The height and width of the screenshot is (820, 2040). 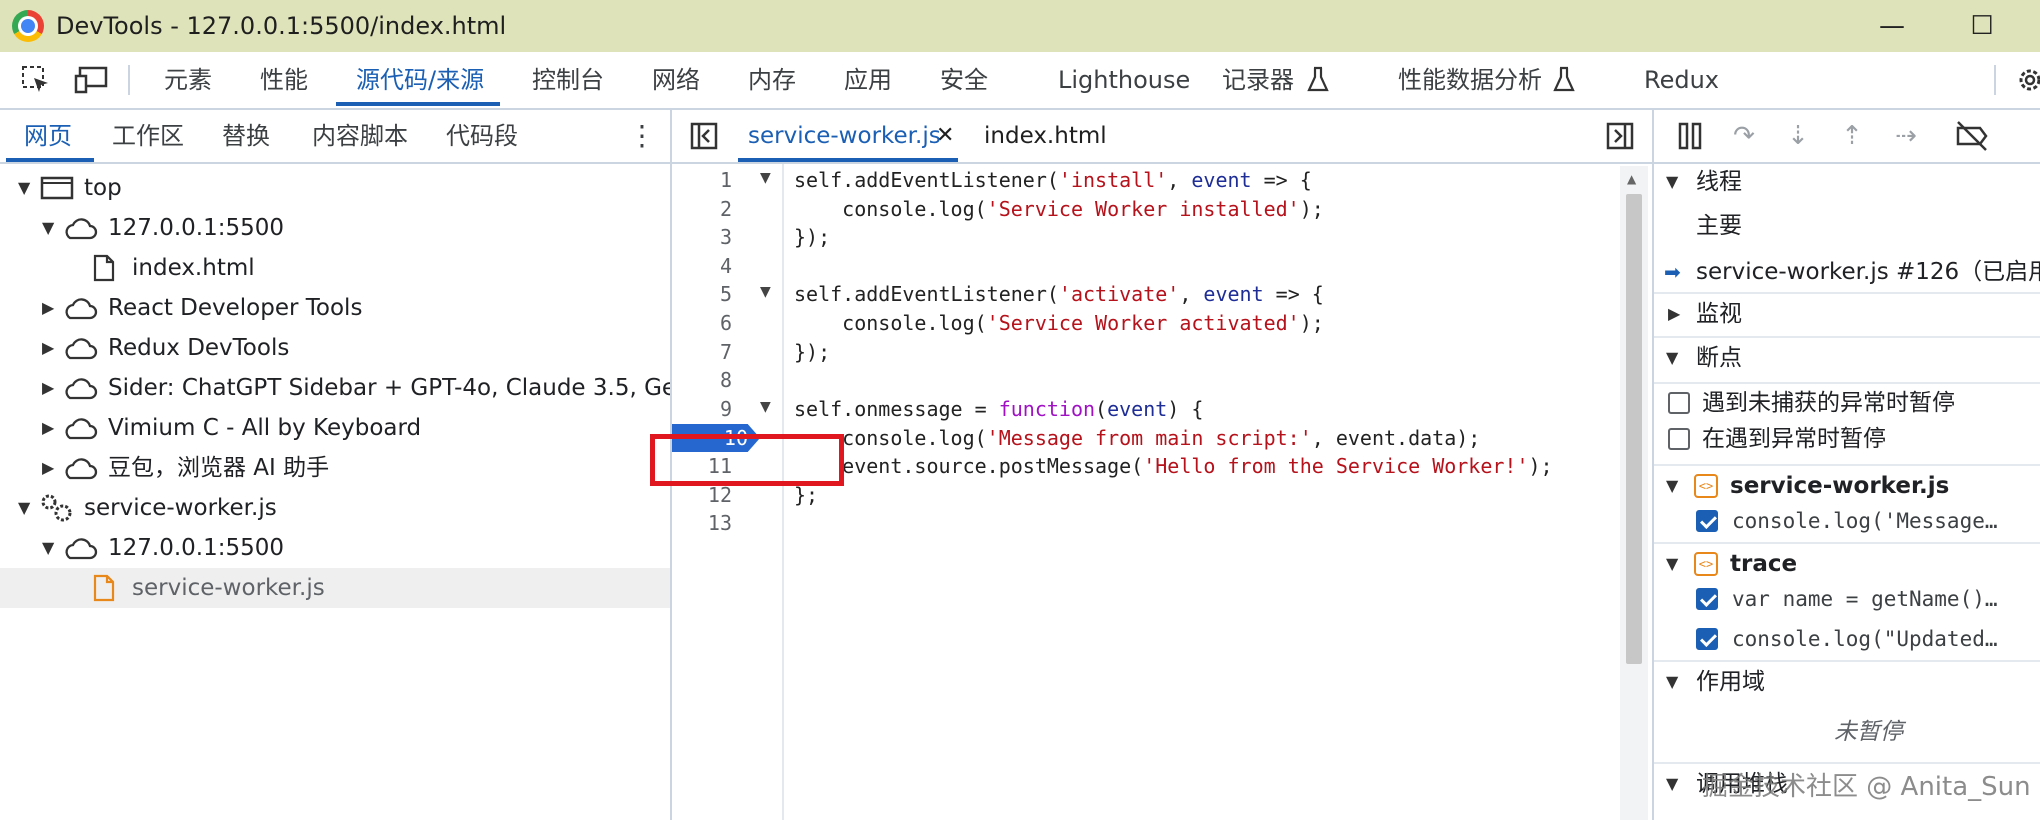 What do you see at coordinates (1847, 563) in the screenshot?
I see `breakpoint-file-group: ▼ <> trace` at bounding box center [1847, 563].